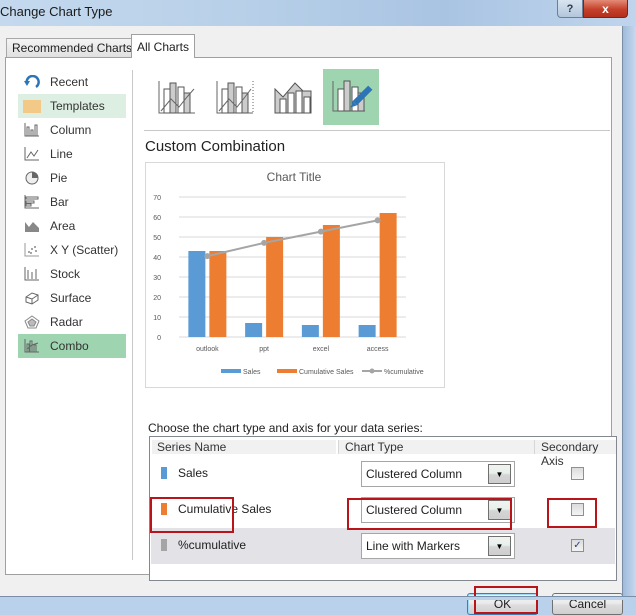 The width and height of the screenshot is (636, 615). What do you see at coordinates (32, 106) in the screenshot?
I see `folder-icon` at bounding box center [32, 106].